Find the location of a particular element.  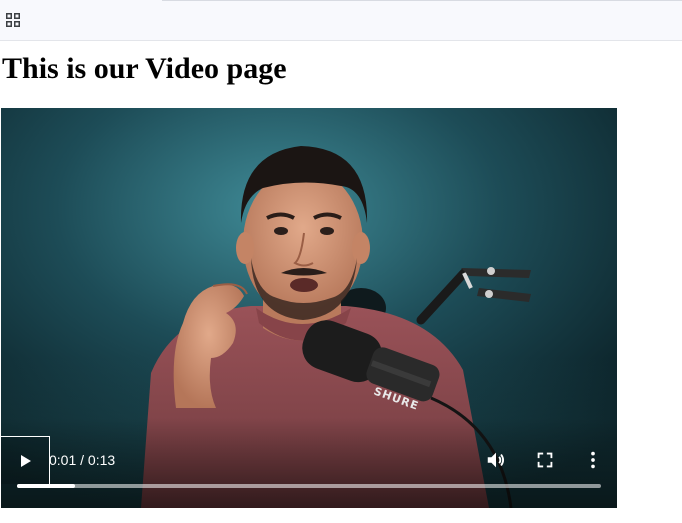

play-icon is located at coordinates (26, 461).